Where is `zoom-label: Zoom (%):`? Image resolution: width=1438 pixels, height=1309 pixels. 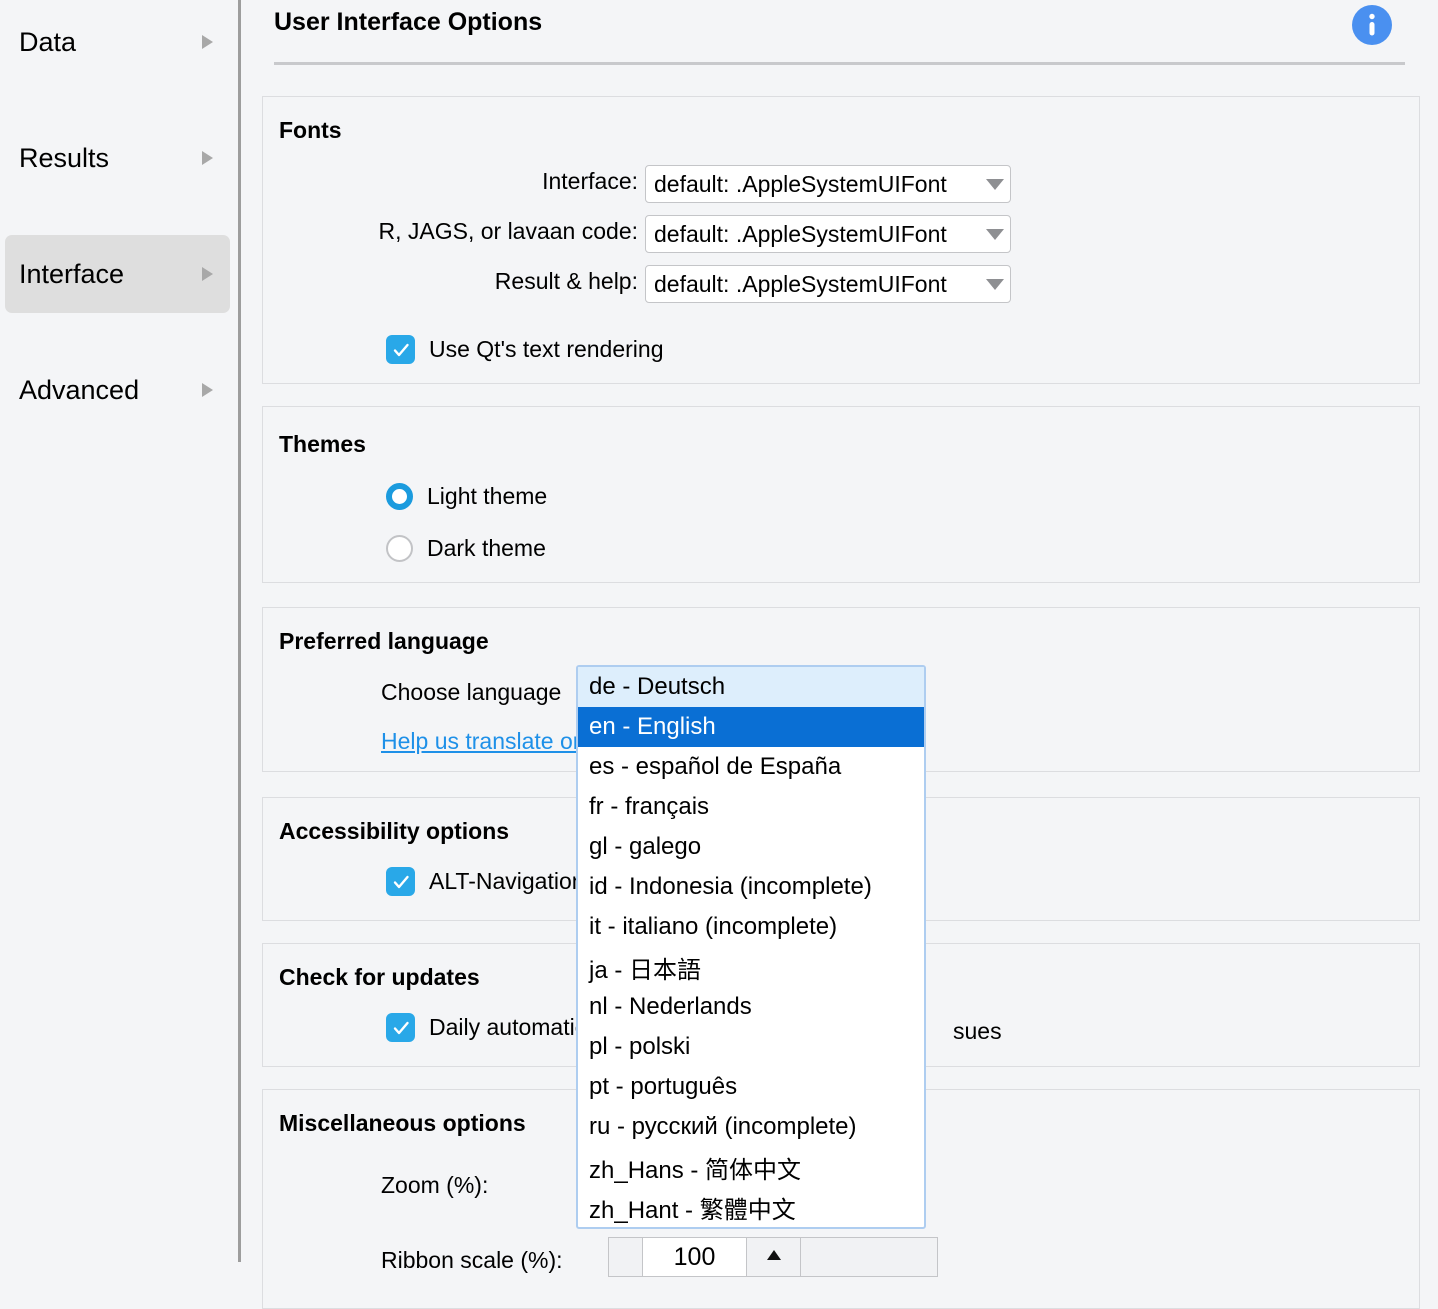
zoom-label: Zoom (%): is located at coordinates (435, 1185).